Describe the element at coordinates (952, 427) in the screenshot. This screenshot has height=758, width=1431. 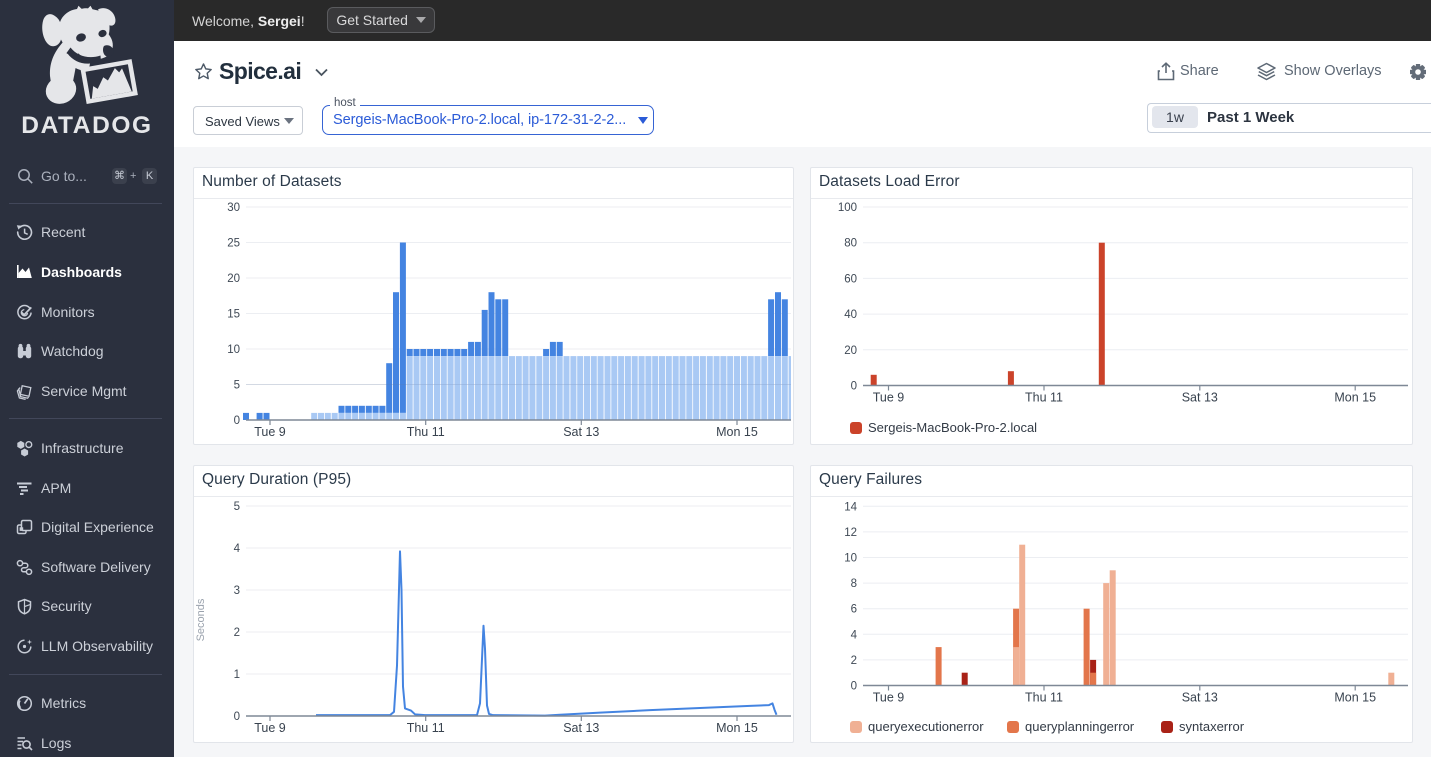
I see `svg-text: Sergeis-MacBook-Pro-2.local` at that location.